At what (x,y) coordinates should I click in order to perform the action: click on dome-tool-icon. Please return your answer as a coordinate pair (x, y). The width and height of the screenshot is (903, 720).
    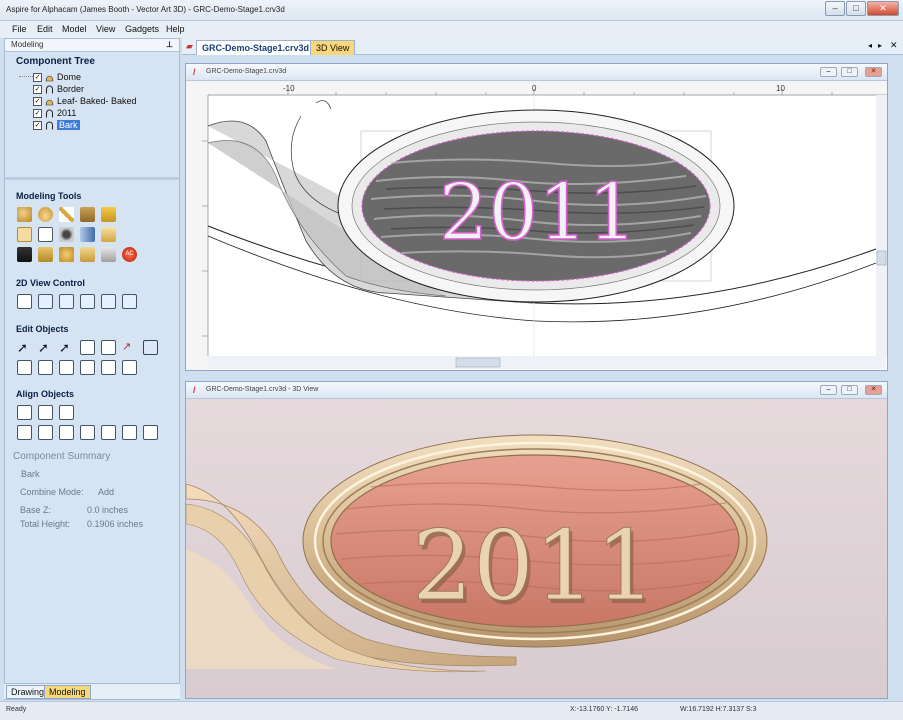
    Looking at the image, I should click on (45, 214).